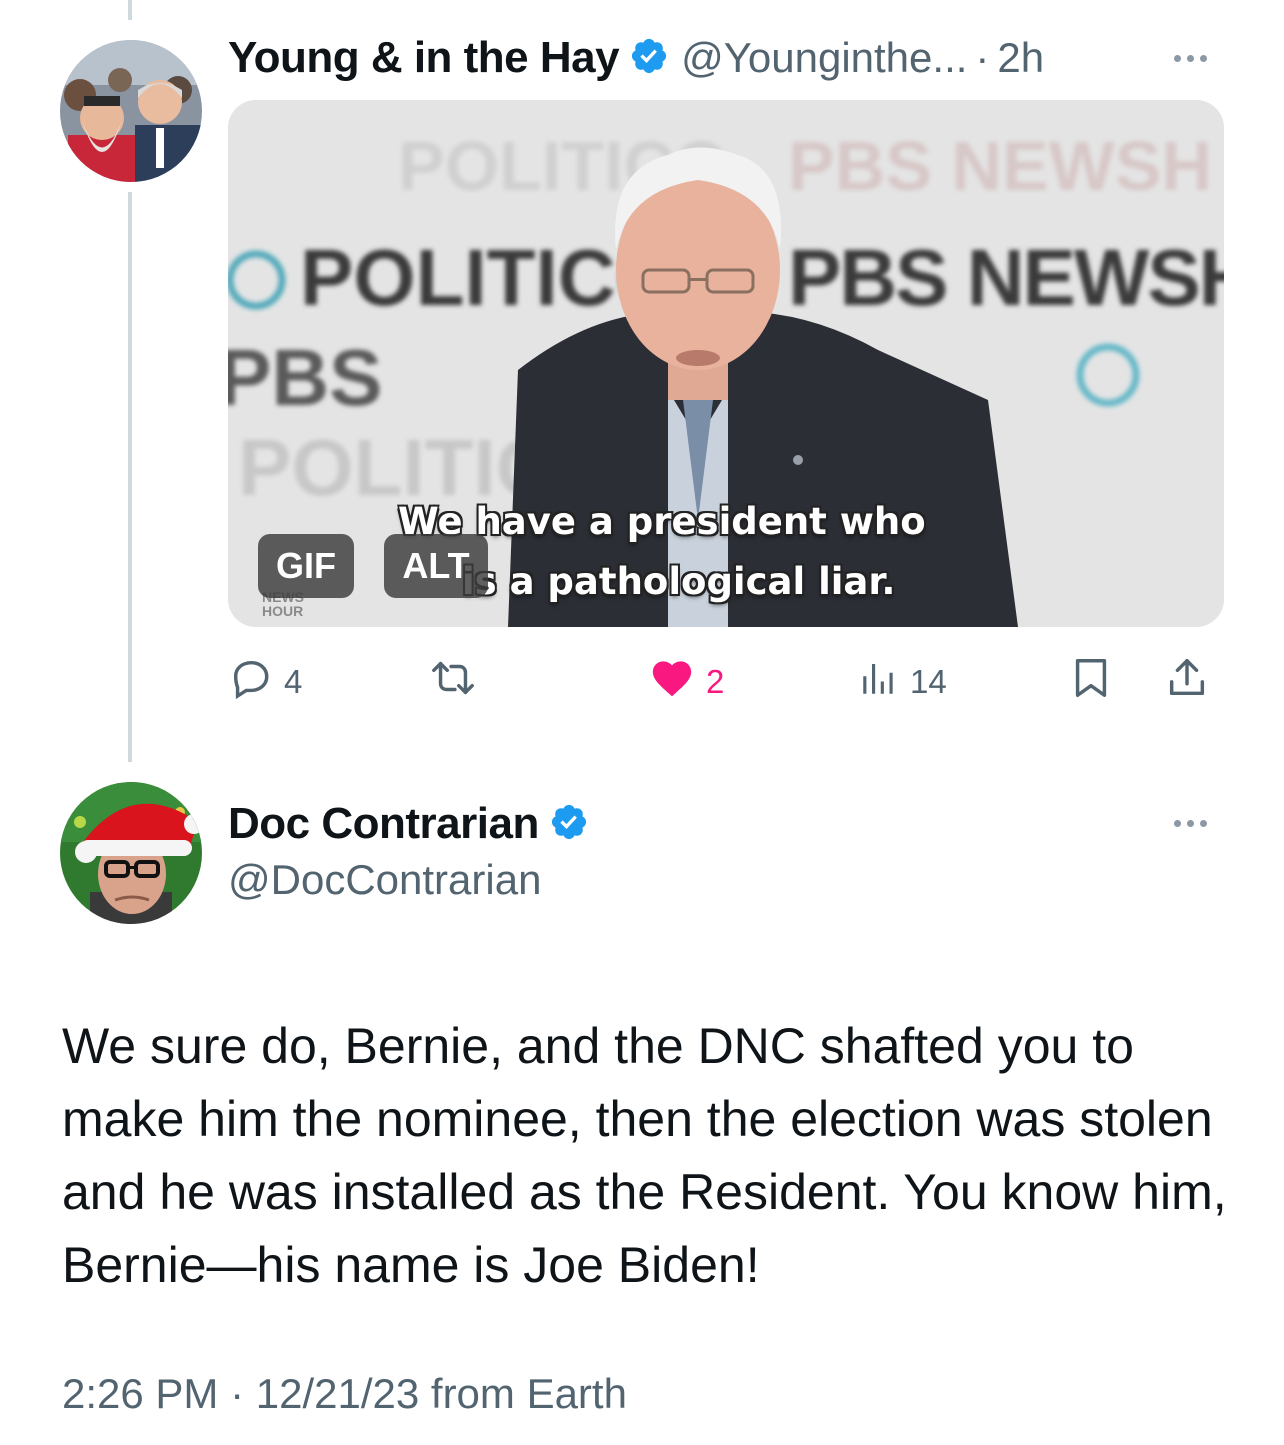 This screenshot has width=1284, height=1445. Describe the element at coordinates (453, 682) in the screenshot. I see `repost-icon` at that location.